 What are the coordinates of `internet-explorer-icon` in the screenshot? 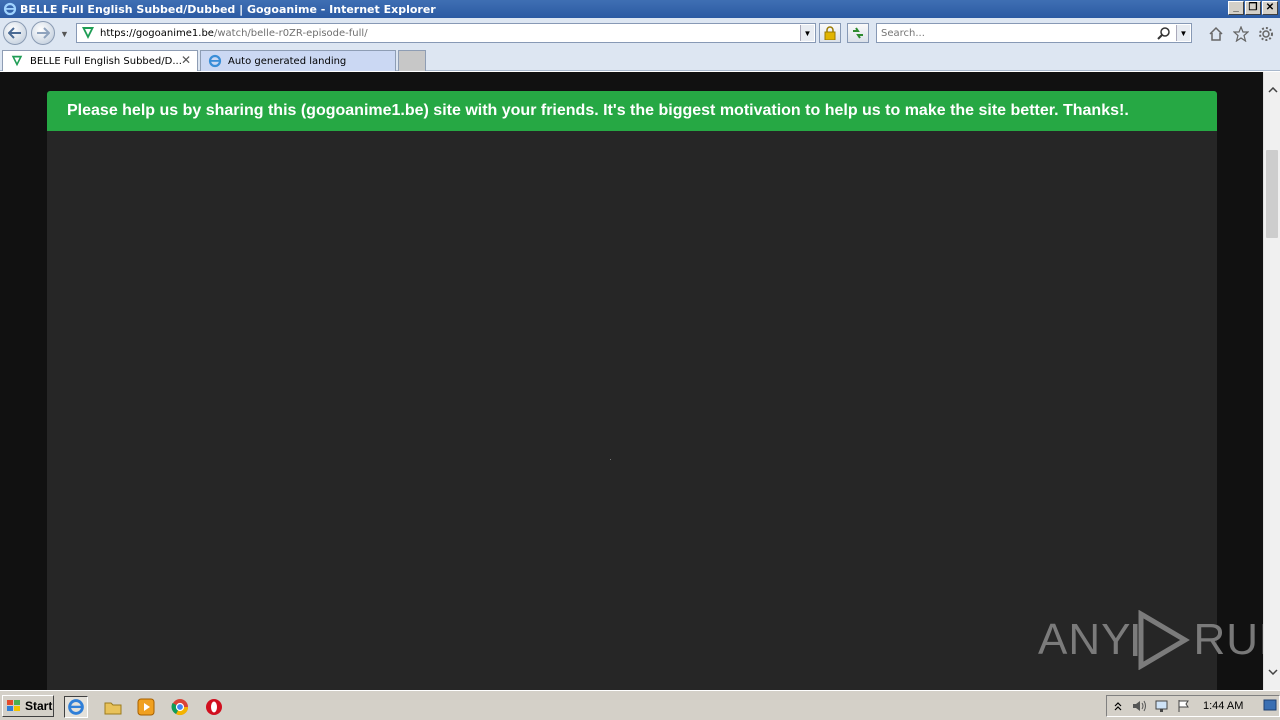 It's located at (76, 707).